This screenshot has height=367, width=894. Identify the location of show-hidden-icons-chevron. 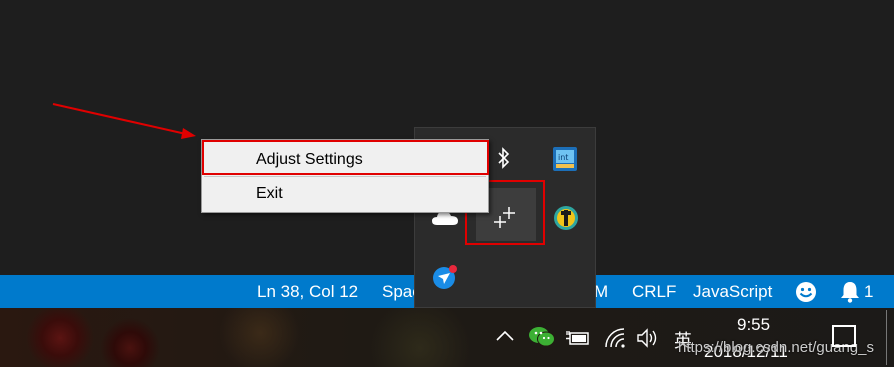
(505, 338).